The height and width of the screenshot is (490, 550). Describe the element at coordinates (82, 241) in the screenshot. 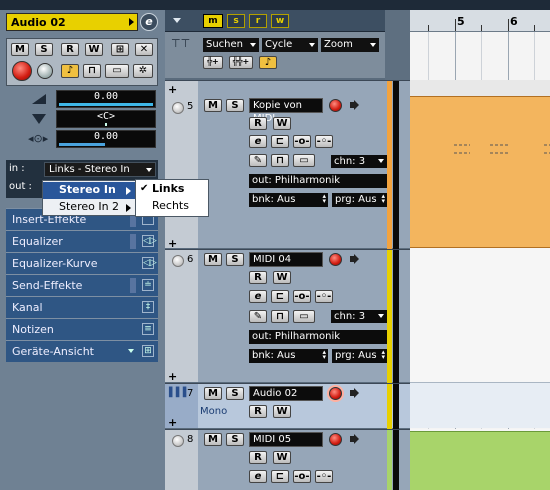

I see `section-equalizer: Equalizer ◁▷` at that location.